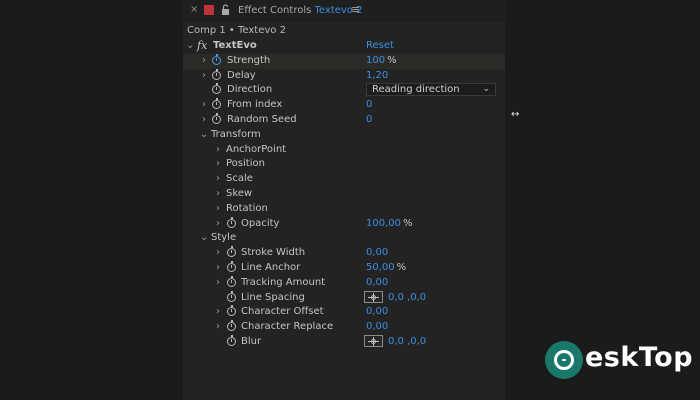 Image resolution: width=700 pixels, height=400 pixels. I want to click on property-label: Character Offset, so click(282, 312).